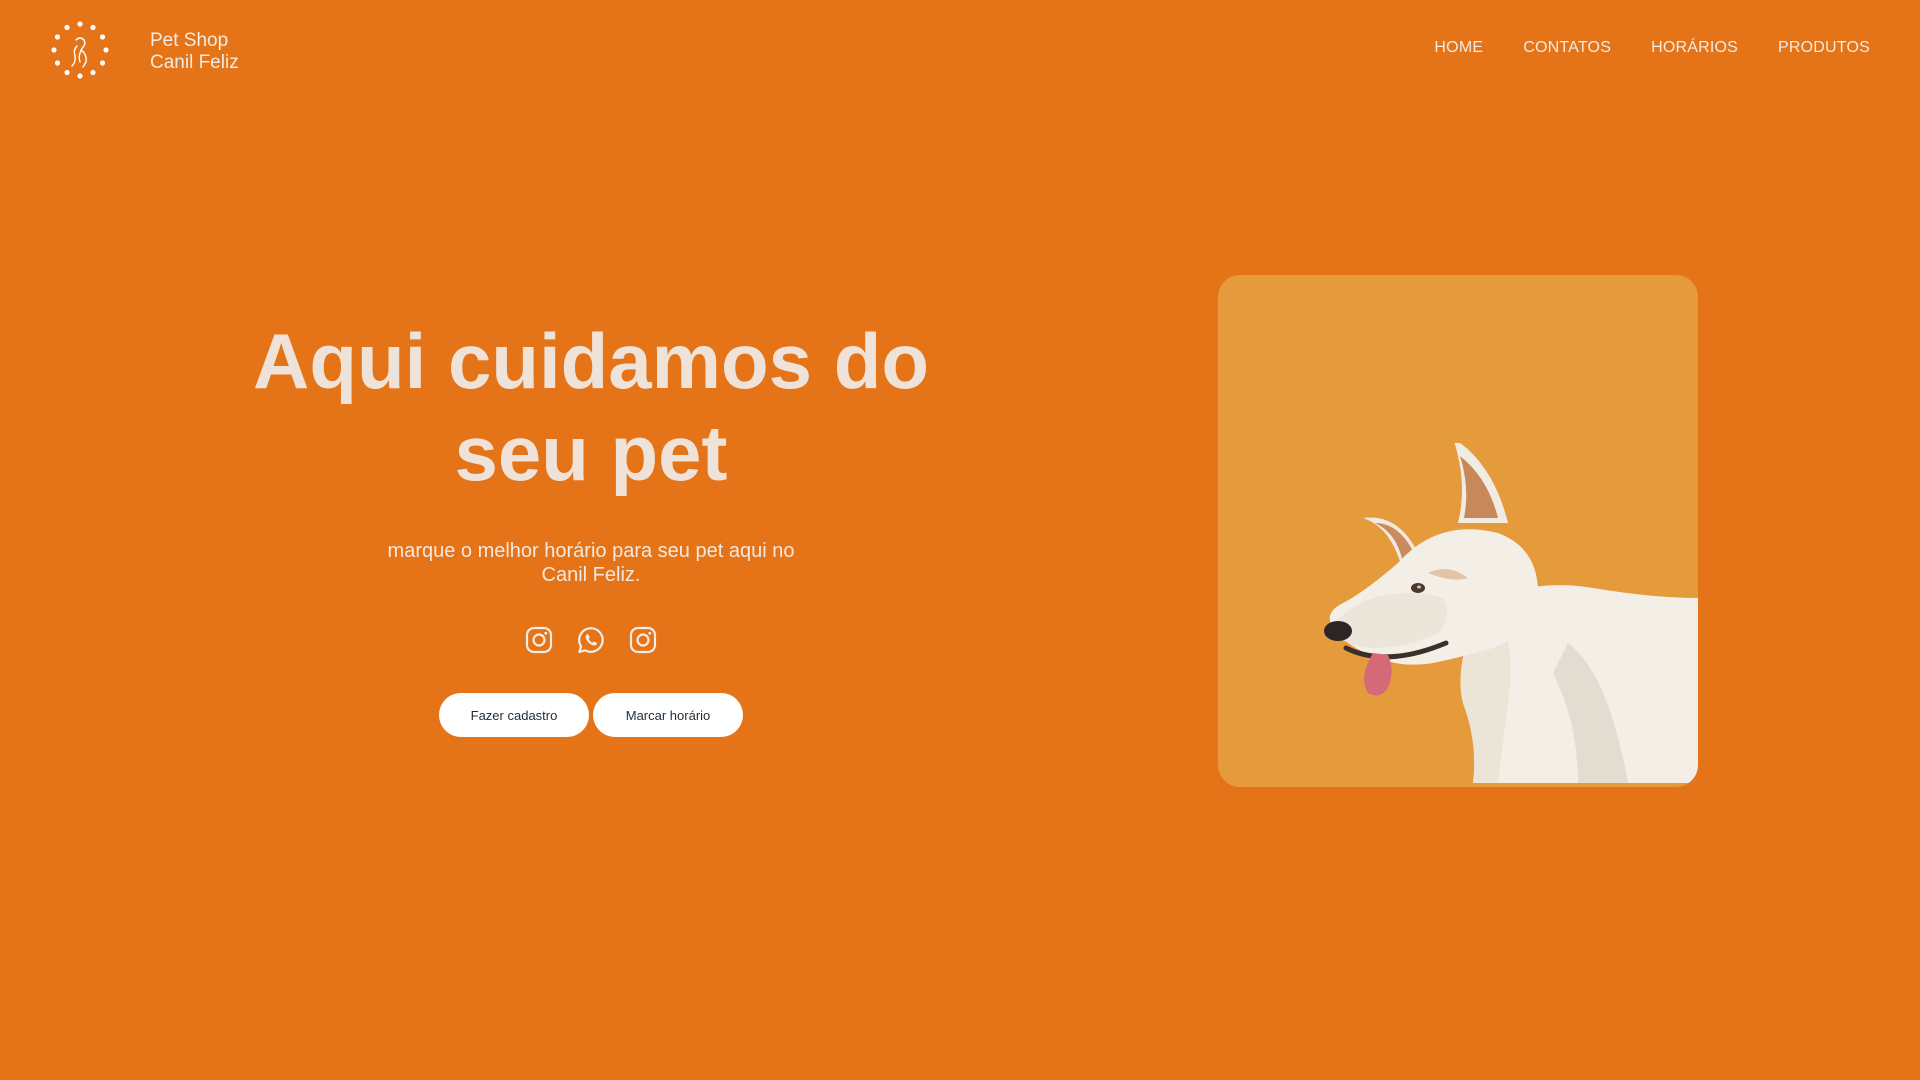 The image size is (1920, 1080). Describe the element at coordinates (514, 715) in the screenshot. I see `signup-button: Fazer cadastro` at that location.